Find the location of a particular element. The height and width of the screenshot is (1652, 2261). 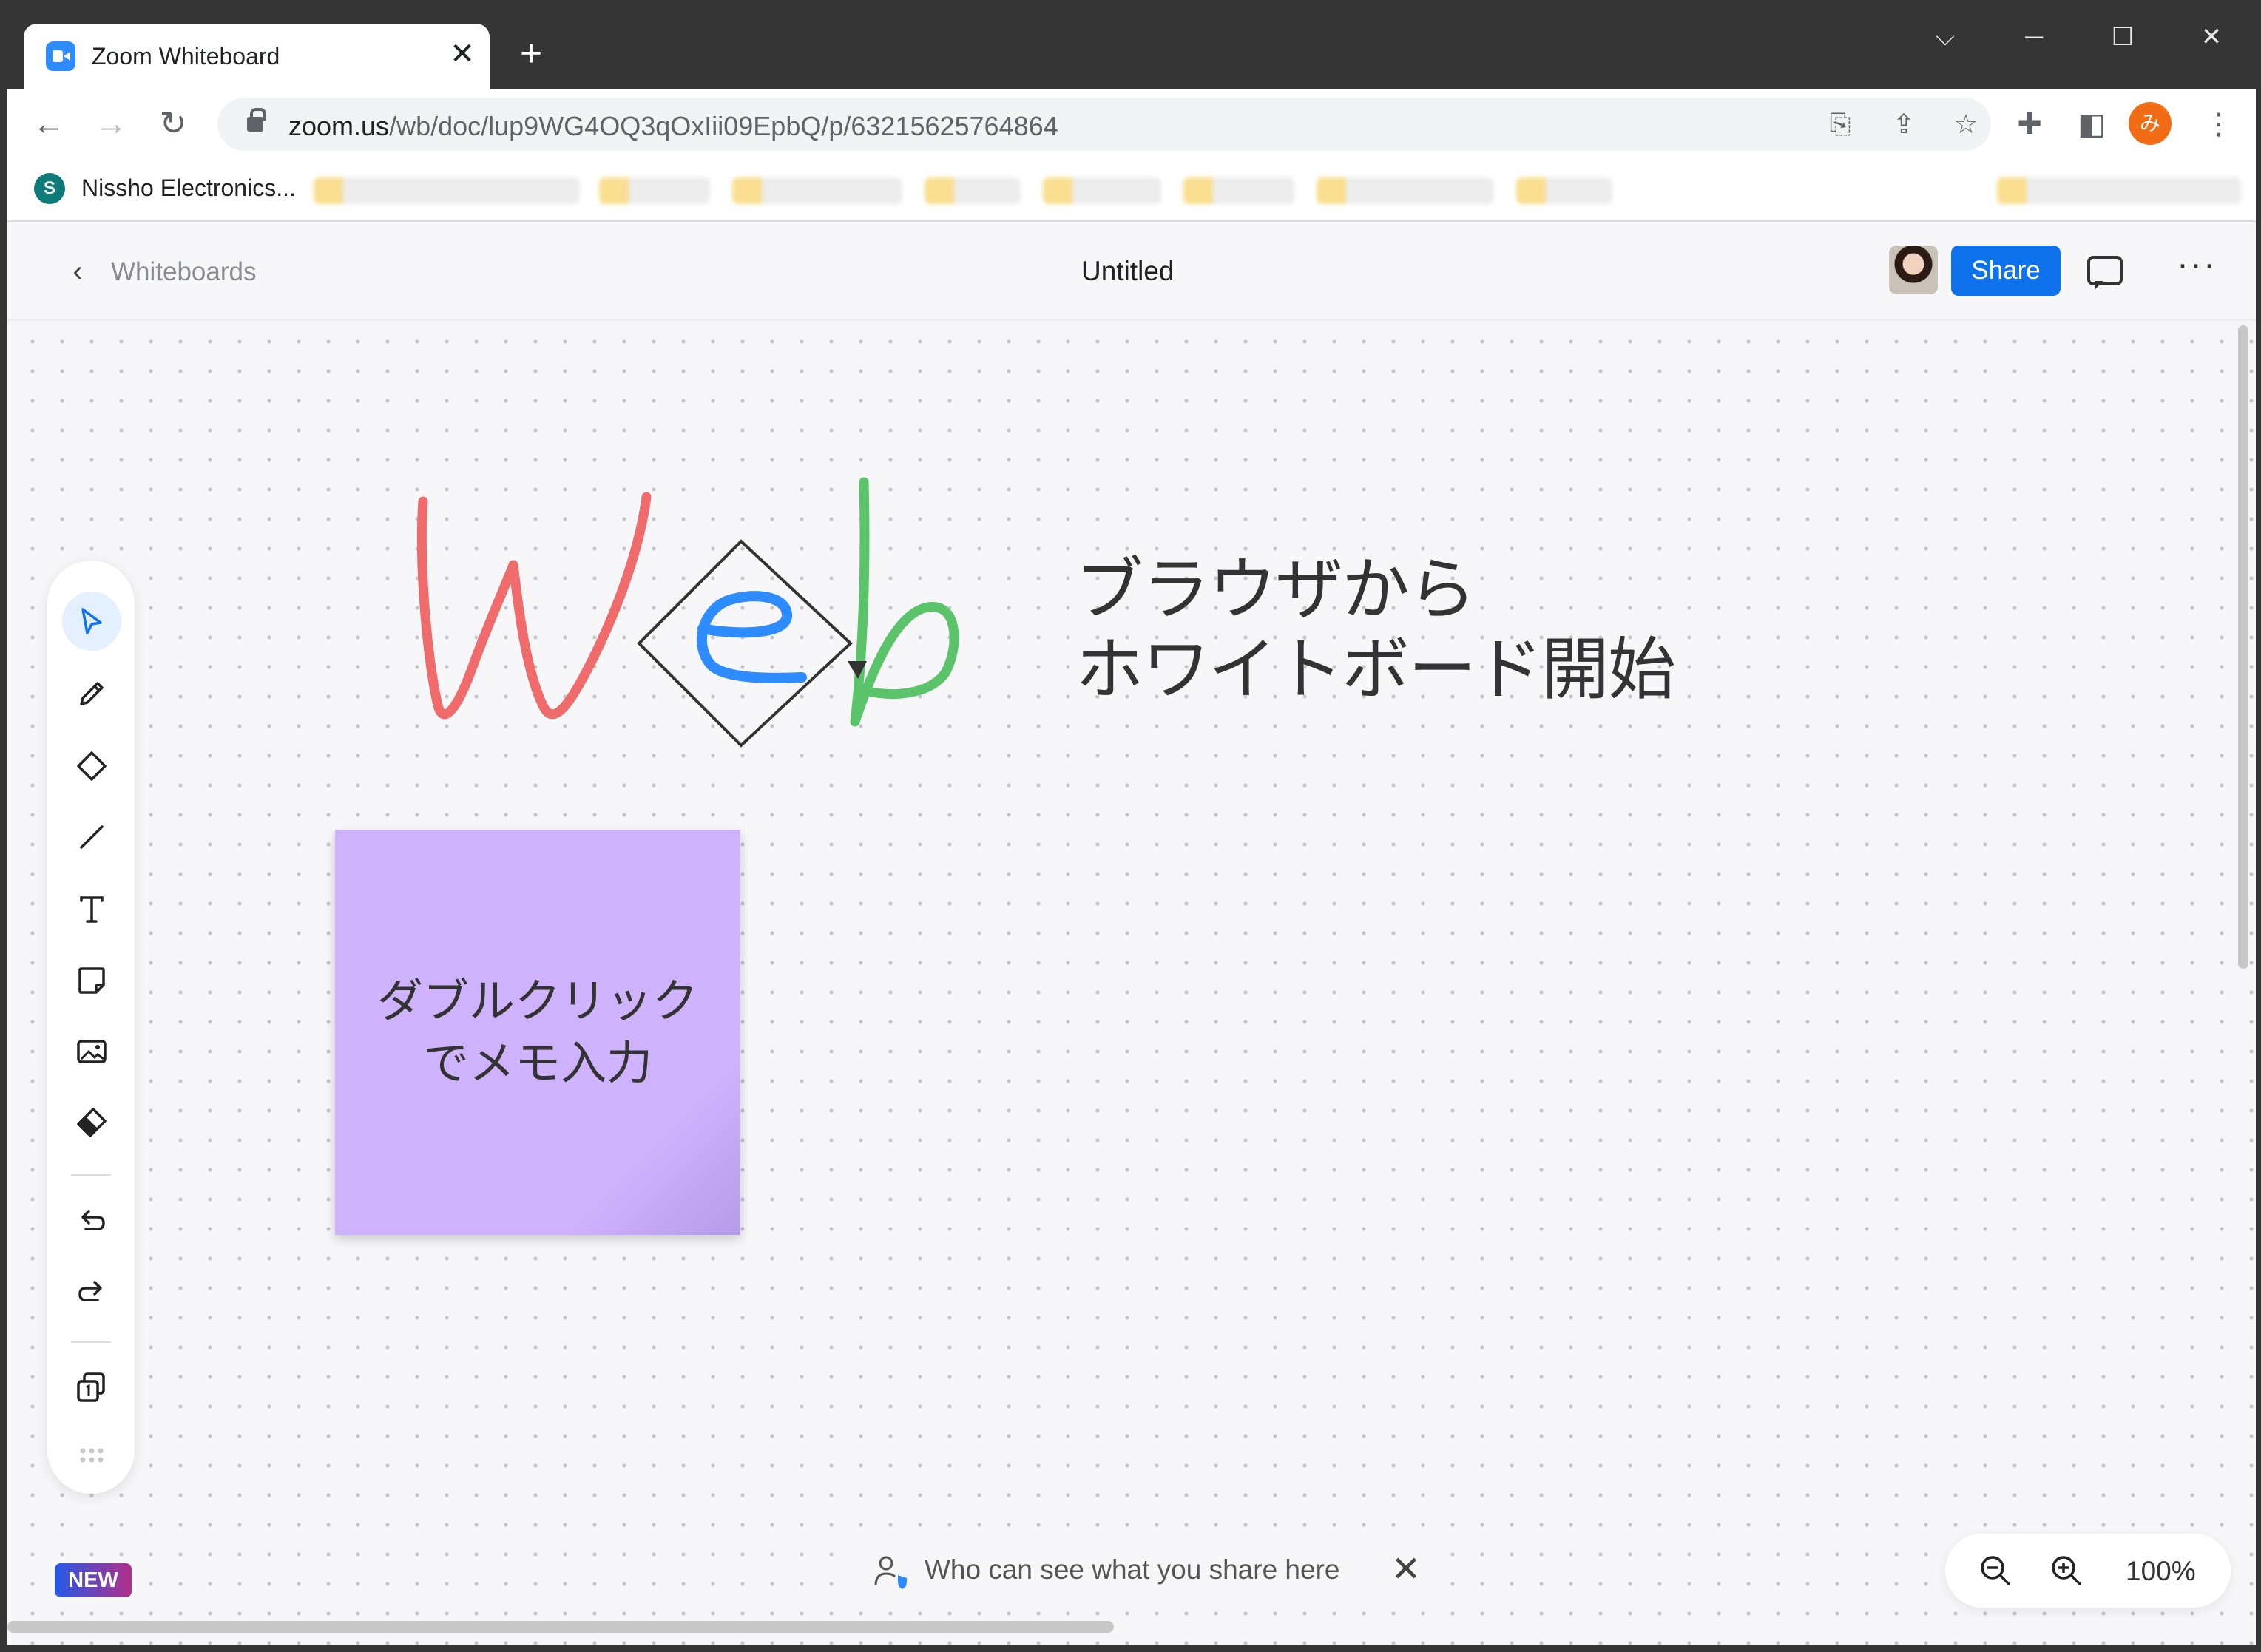

user-avatar is located at coordinates (1913, 270).